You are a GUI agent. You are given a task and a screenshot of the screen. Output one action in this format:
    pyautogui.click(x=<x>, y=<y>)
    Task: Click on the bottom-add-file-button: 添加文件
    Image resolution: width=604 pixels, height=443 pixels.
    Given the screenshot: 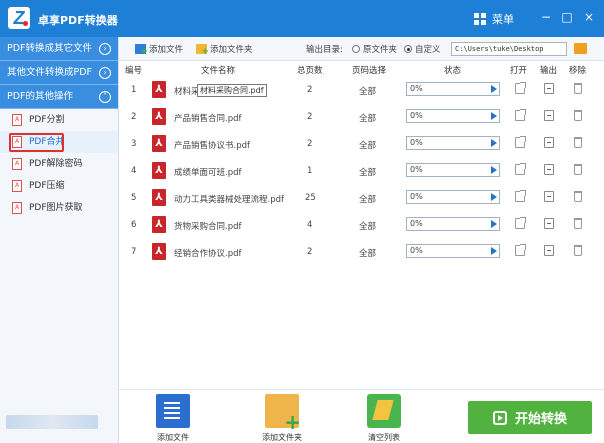 What is the action you would take?
    pyautogui.click(x=173, y=418)
    